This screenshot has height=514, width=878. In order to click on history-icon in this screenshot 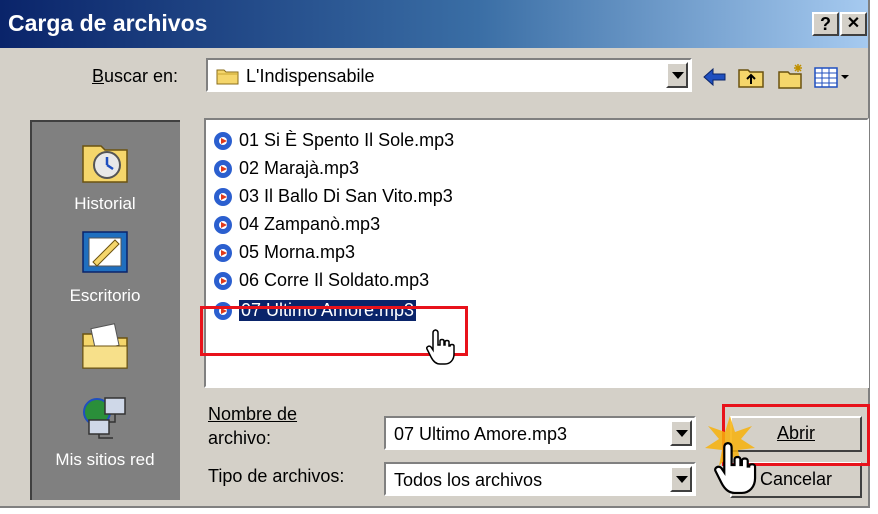, I will do `click(105, 168)`.